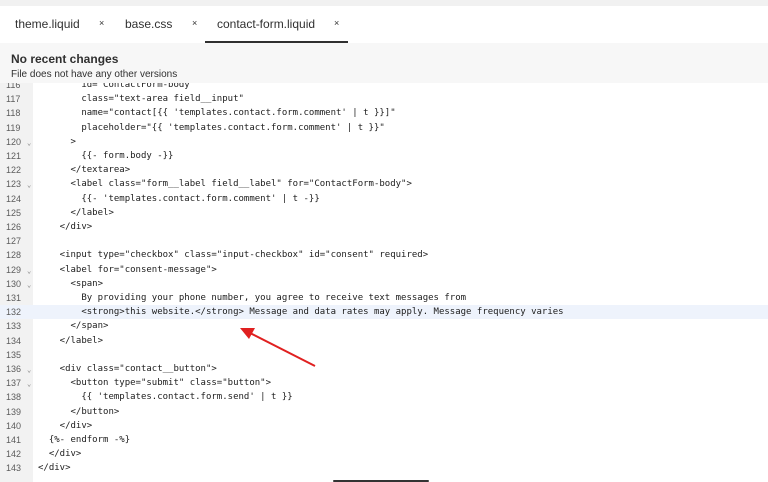 The image size is (768, 482). I want to click on tab-label: theme.liquid, so click(47, 24).